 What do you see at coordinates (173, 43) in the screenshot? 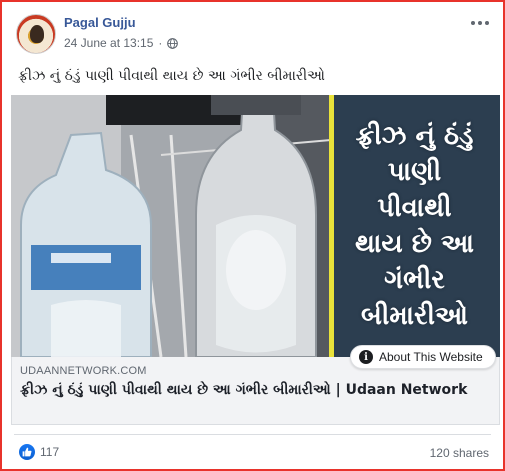
I see `globe-icon` at bounding box center [173, 43].